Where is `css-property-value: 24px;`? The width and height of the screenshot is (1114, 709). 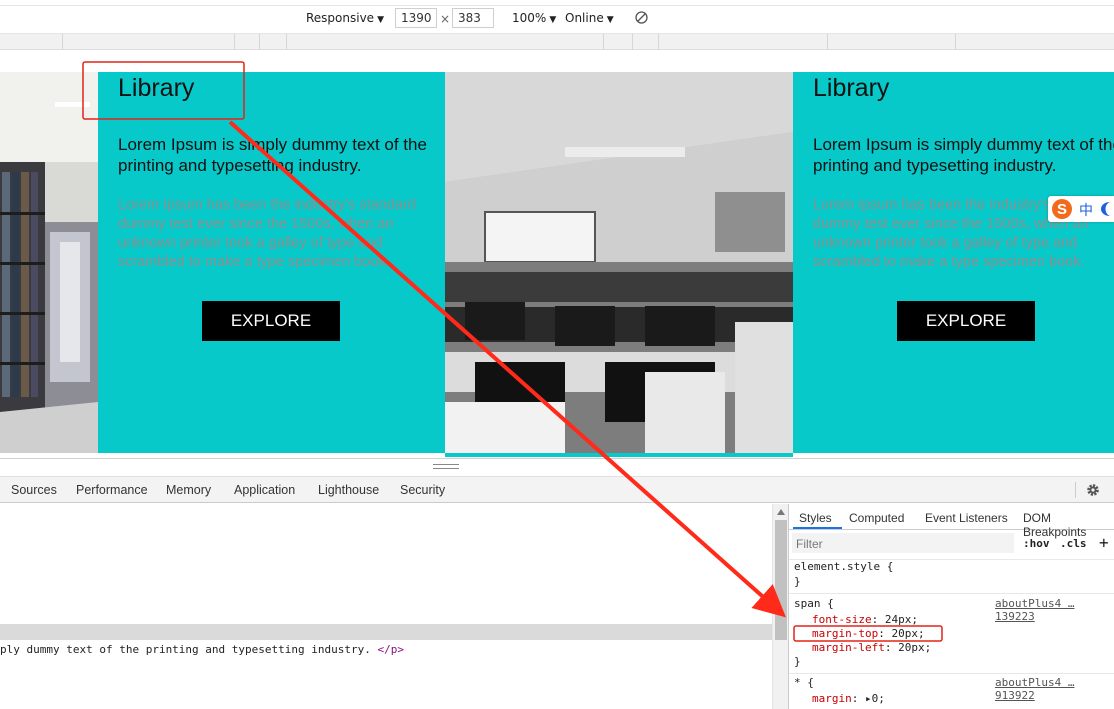 css-property-value: 24px; is located at coordinates (901, 619).